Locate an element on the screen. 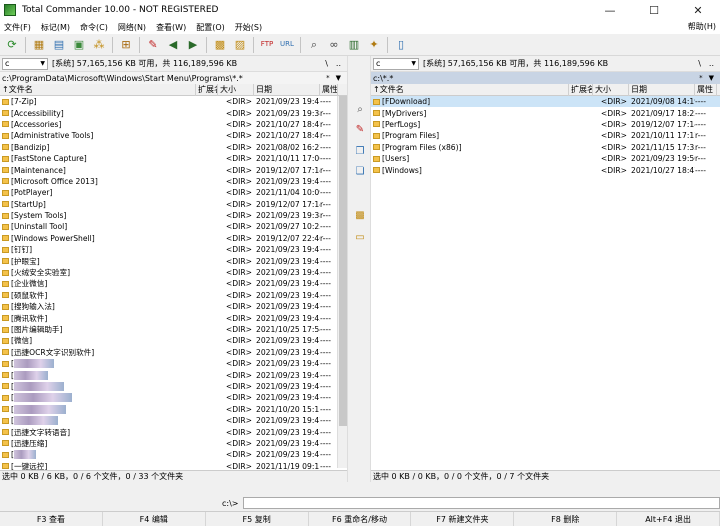 The height and width of the screenshot is (526, 720). ftp-icon: FTP is located at coordinates (267, 45).